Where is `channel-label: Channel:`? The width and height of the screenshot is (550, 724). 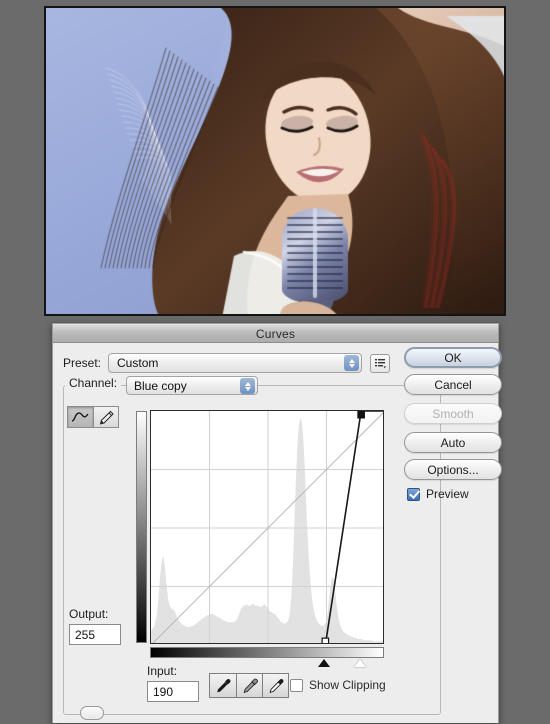 channel-label: Channel: is located at coordinates (93, 383).